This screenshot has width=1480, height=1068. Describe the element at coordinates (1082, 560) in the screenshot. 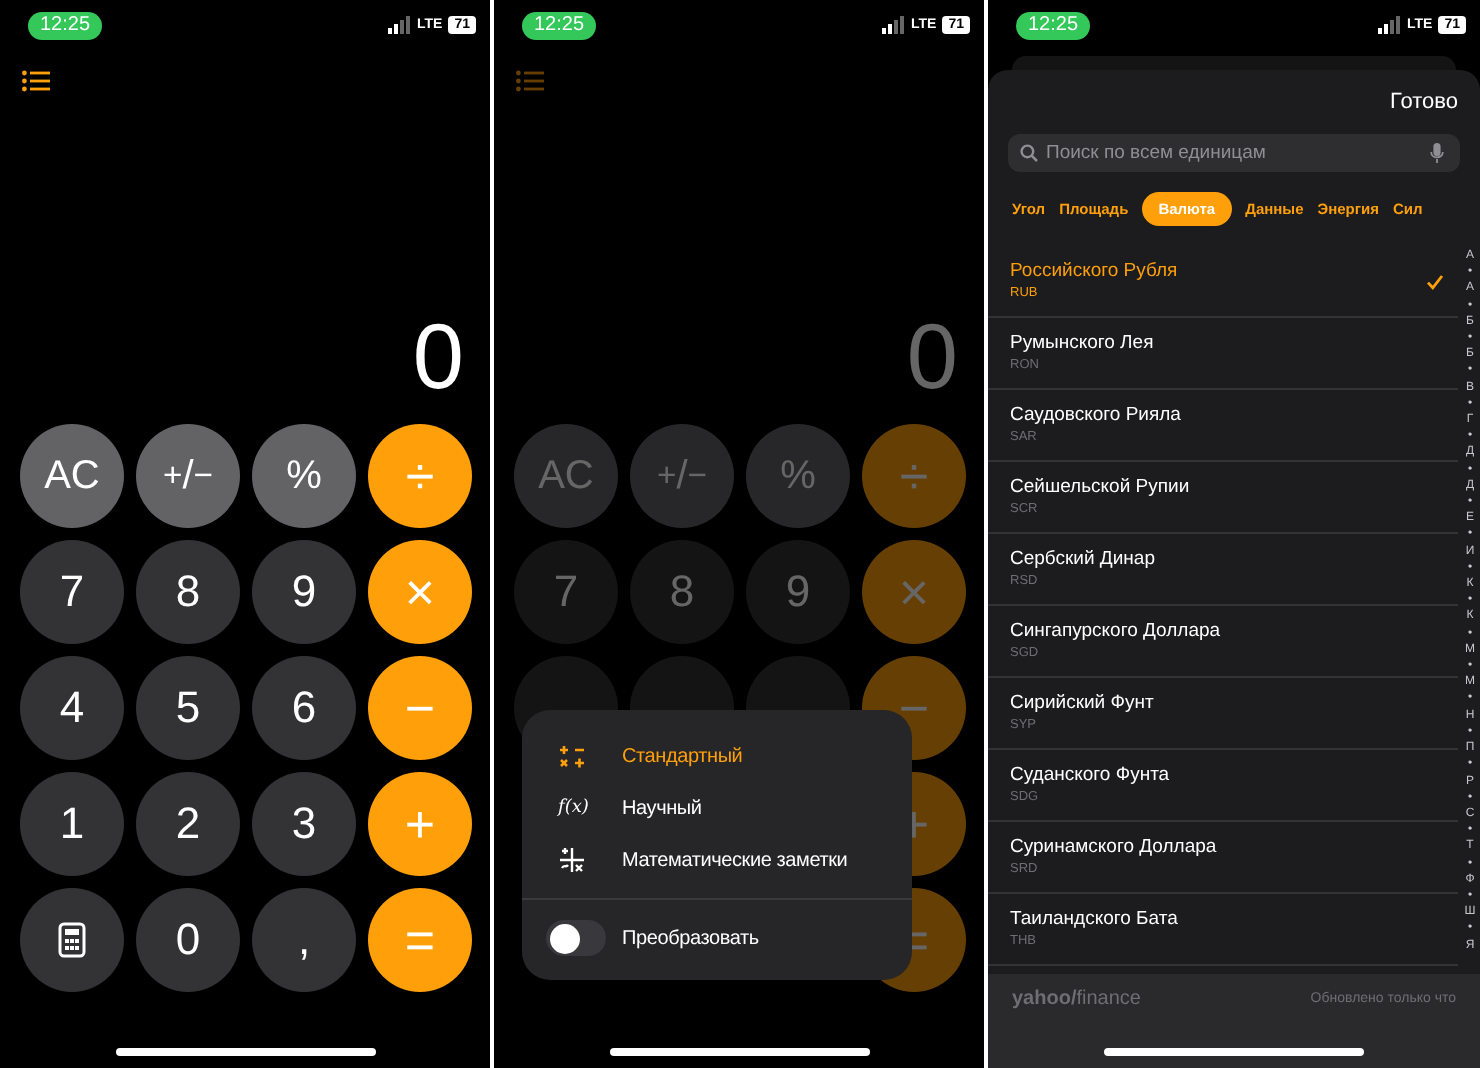

I see `unit-name: Сербский Динар` at that location.